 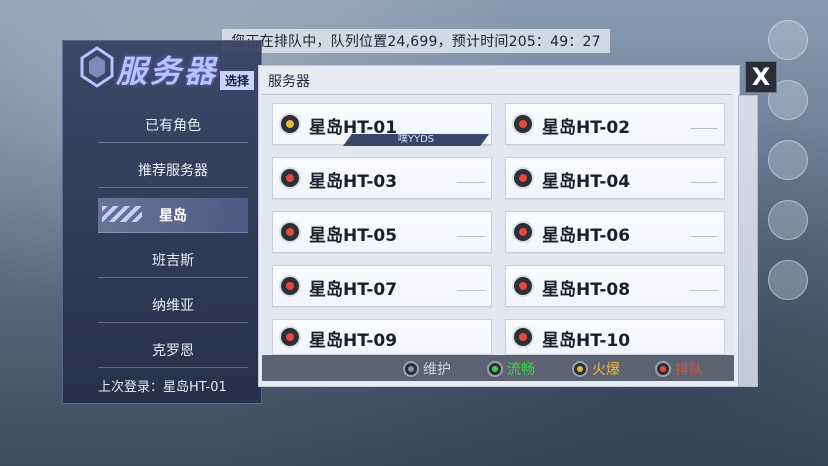 I want to click on nav-item-naweiya: 纳维亚, so click(x=173, y=305).